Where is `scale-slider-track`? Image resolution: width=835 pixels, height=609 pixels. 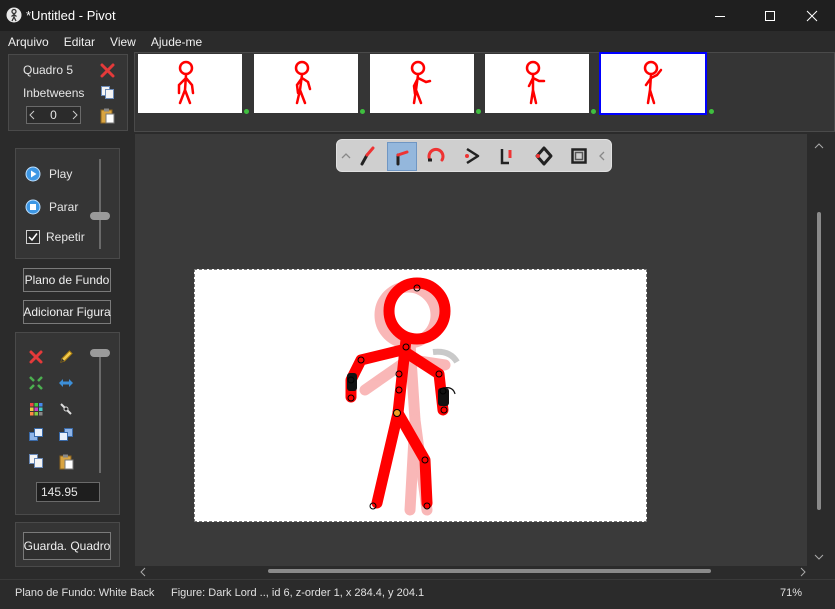 scale-slider-track is located at coordinates (100, 412).